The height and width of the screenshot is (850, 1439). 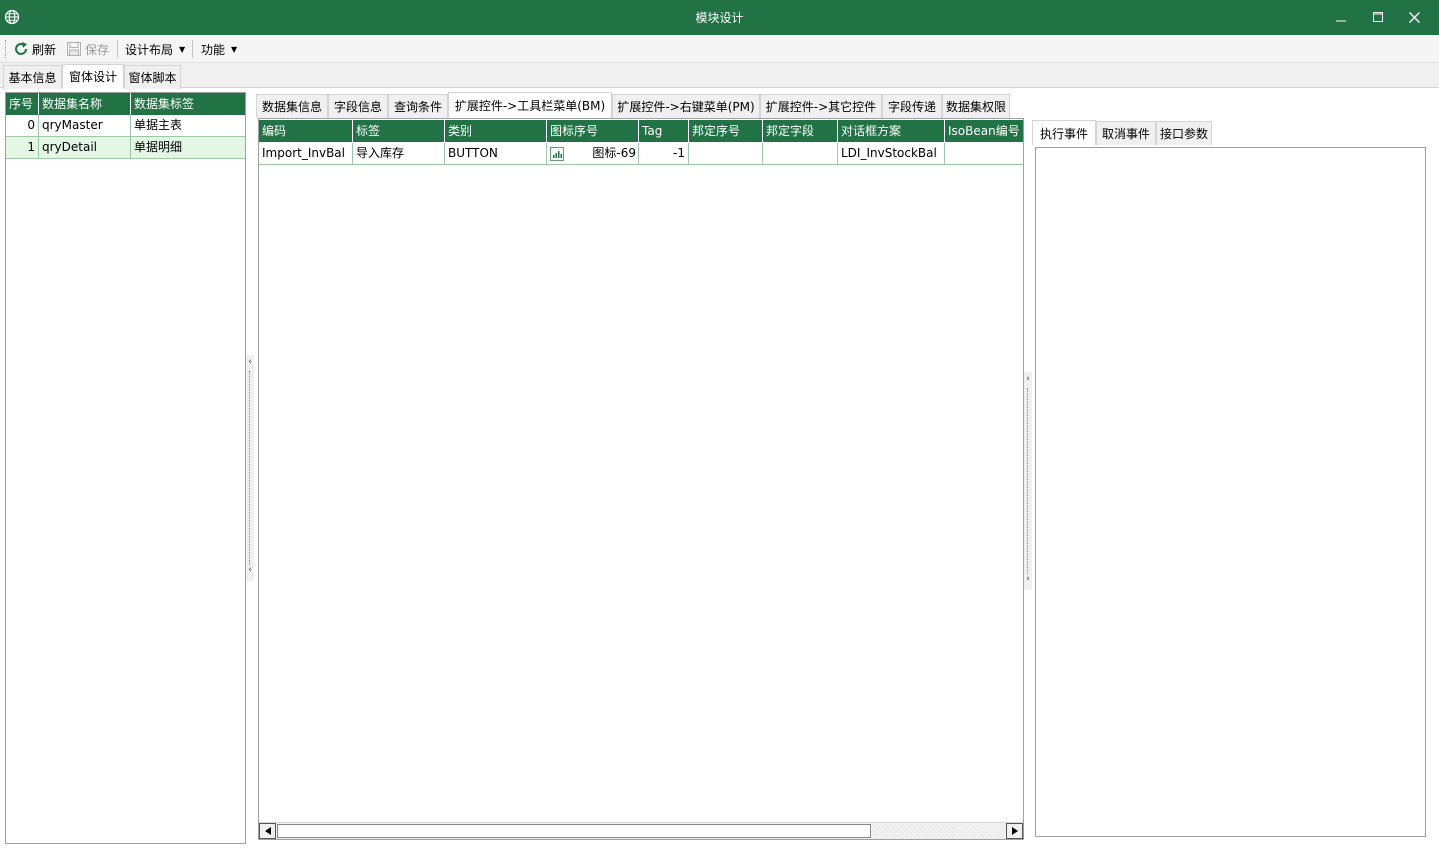 I want to click on triangle-right-icon, so click(x=1014, y=831).